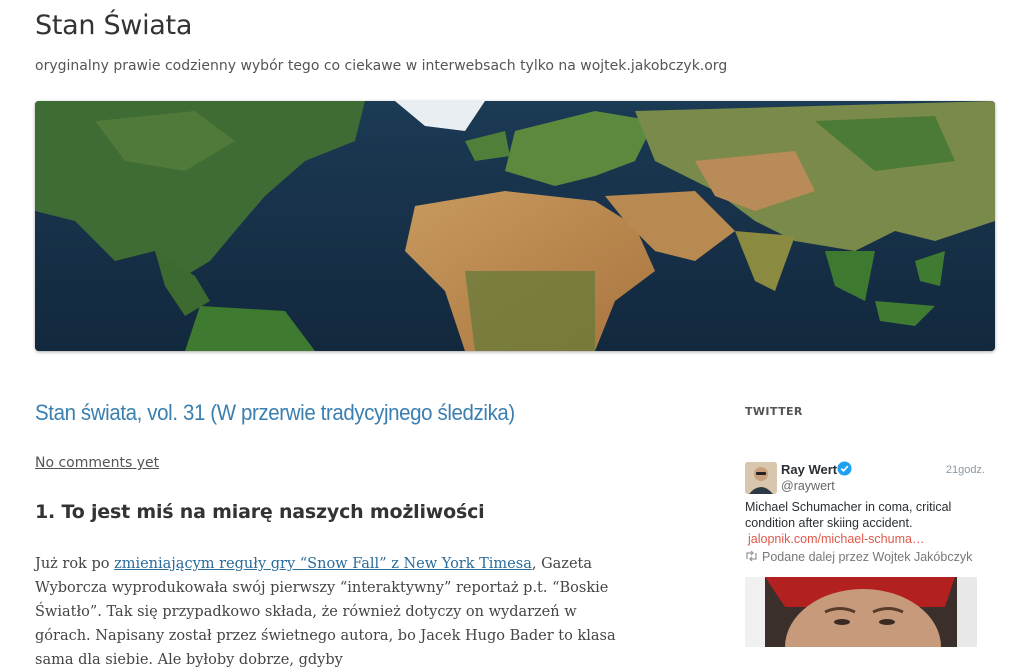  What do you see at coordinates (113, 25) in the screenshot?
I see `site-title: Stan Świata` at bounding box center [113, 25].